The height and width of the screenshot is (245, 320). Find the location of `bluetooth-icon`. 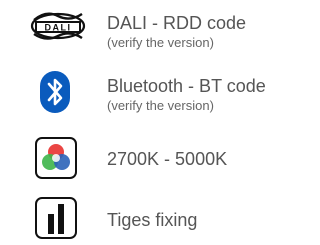

bluetooth-icon is located at coordinates (55, 92).